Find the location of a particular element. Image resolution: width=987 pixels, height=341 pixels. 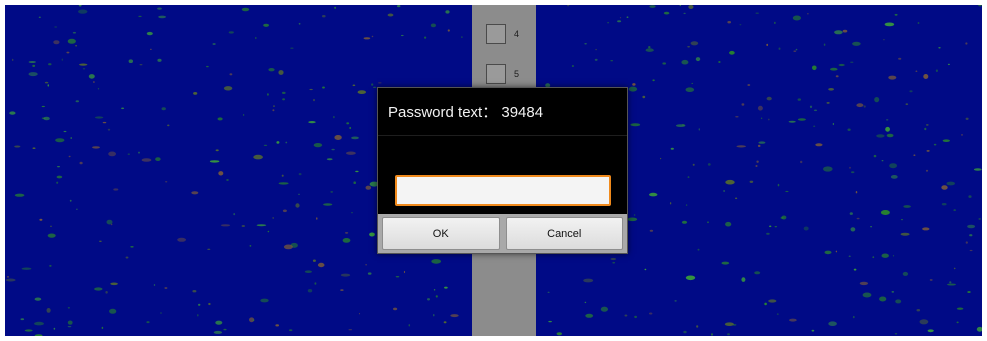

password-input is located at coordinates (503, 190).